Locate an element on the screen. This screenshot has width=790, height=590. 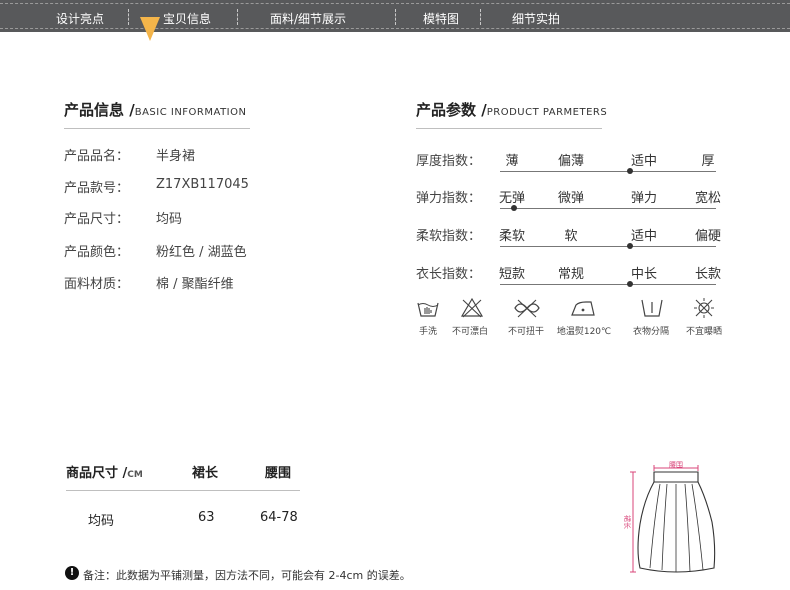
param-option: 常规 is located at coordinates (571, 274).